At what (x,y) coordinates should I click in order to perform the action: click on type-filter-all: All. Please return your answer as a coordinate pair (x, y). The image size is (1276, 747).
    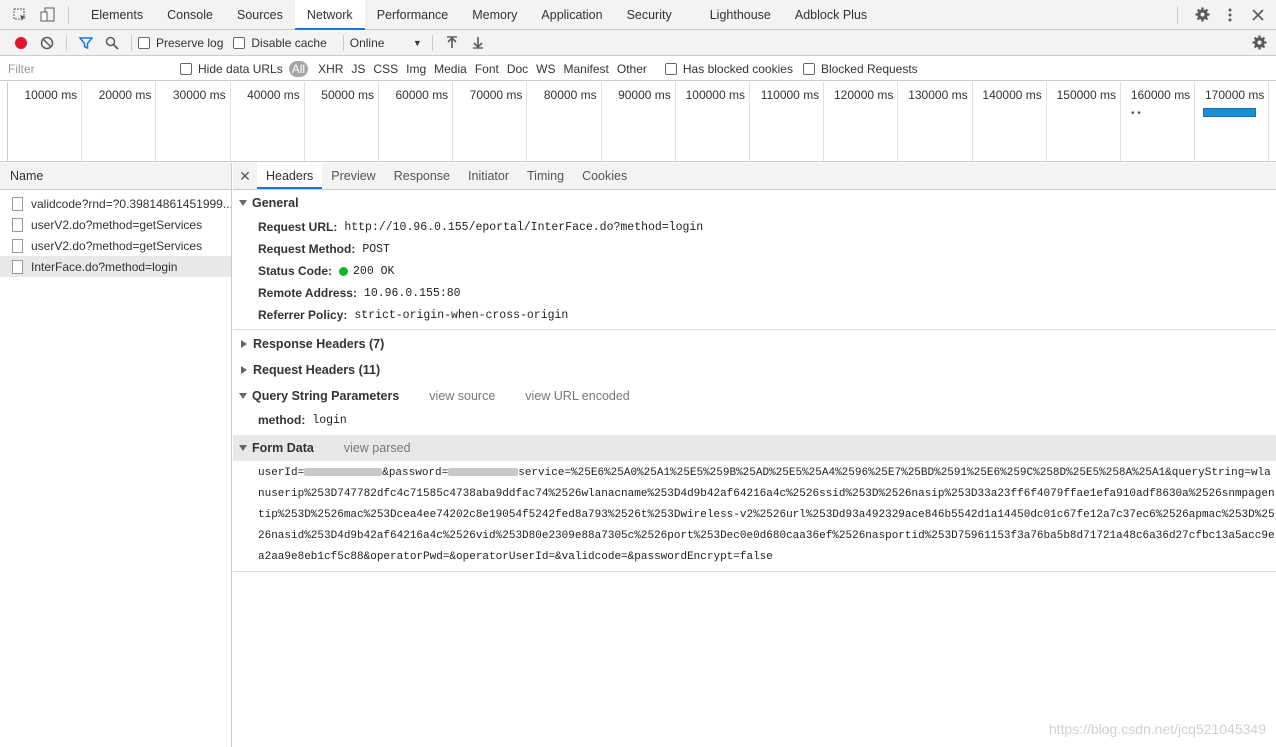
    Looking at the image, I should click on (298, 68).